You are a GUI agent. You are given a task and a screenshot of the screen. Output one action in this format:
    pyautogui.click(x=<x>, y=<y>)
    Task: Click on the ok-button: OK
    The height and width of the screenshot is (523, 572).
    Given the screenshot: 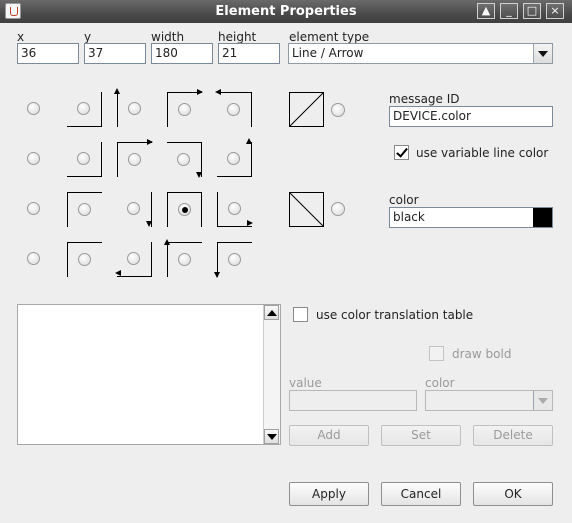 What is the action you would take?
    pyautogui.click(x=513, y=494)
    